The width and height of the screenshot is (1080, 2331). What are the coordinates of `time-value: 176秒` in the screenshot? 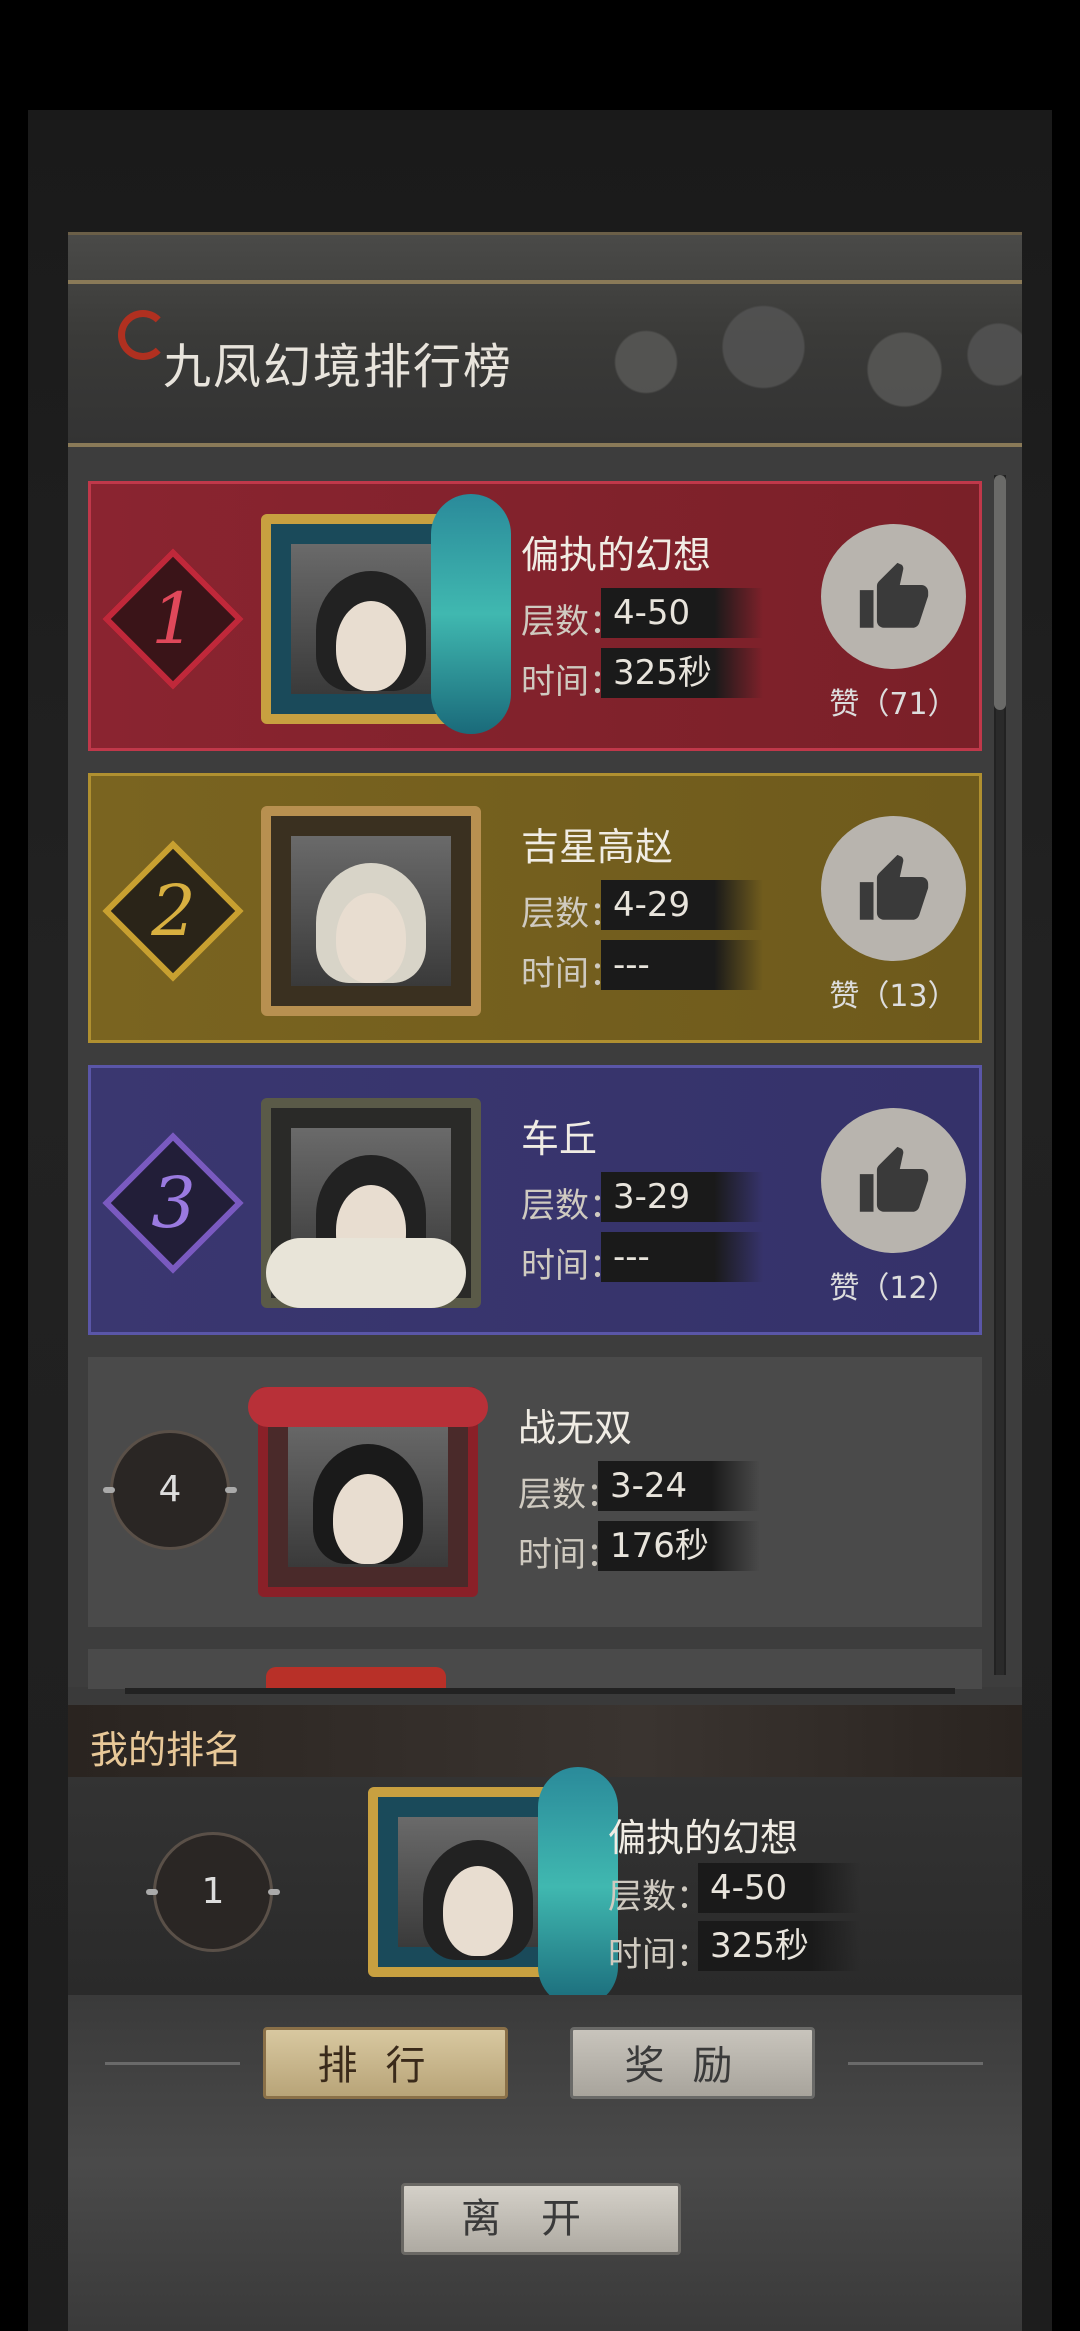 It's located at (679, 1546).